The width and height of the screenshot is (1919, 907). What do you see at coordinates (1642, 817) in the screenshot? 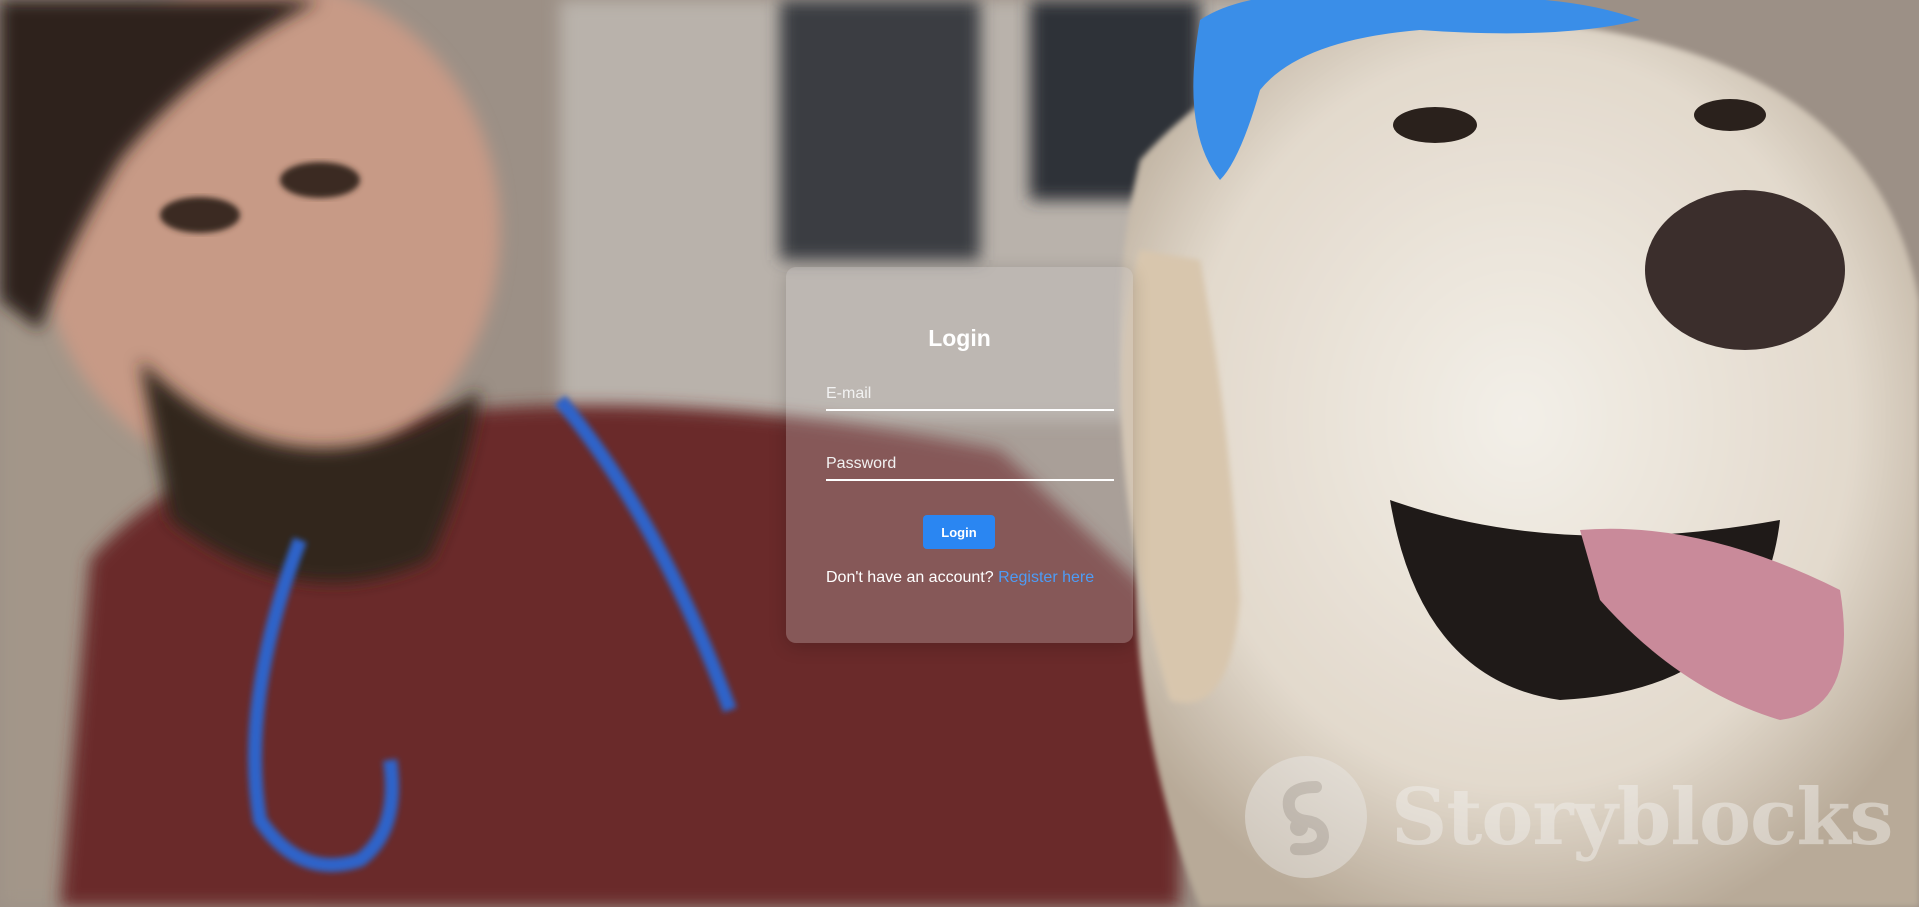
I see `watermark-text: Storyblocks` at bounding box center [1642, 817].